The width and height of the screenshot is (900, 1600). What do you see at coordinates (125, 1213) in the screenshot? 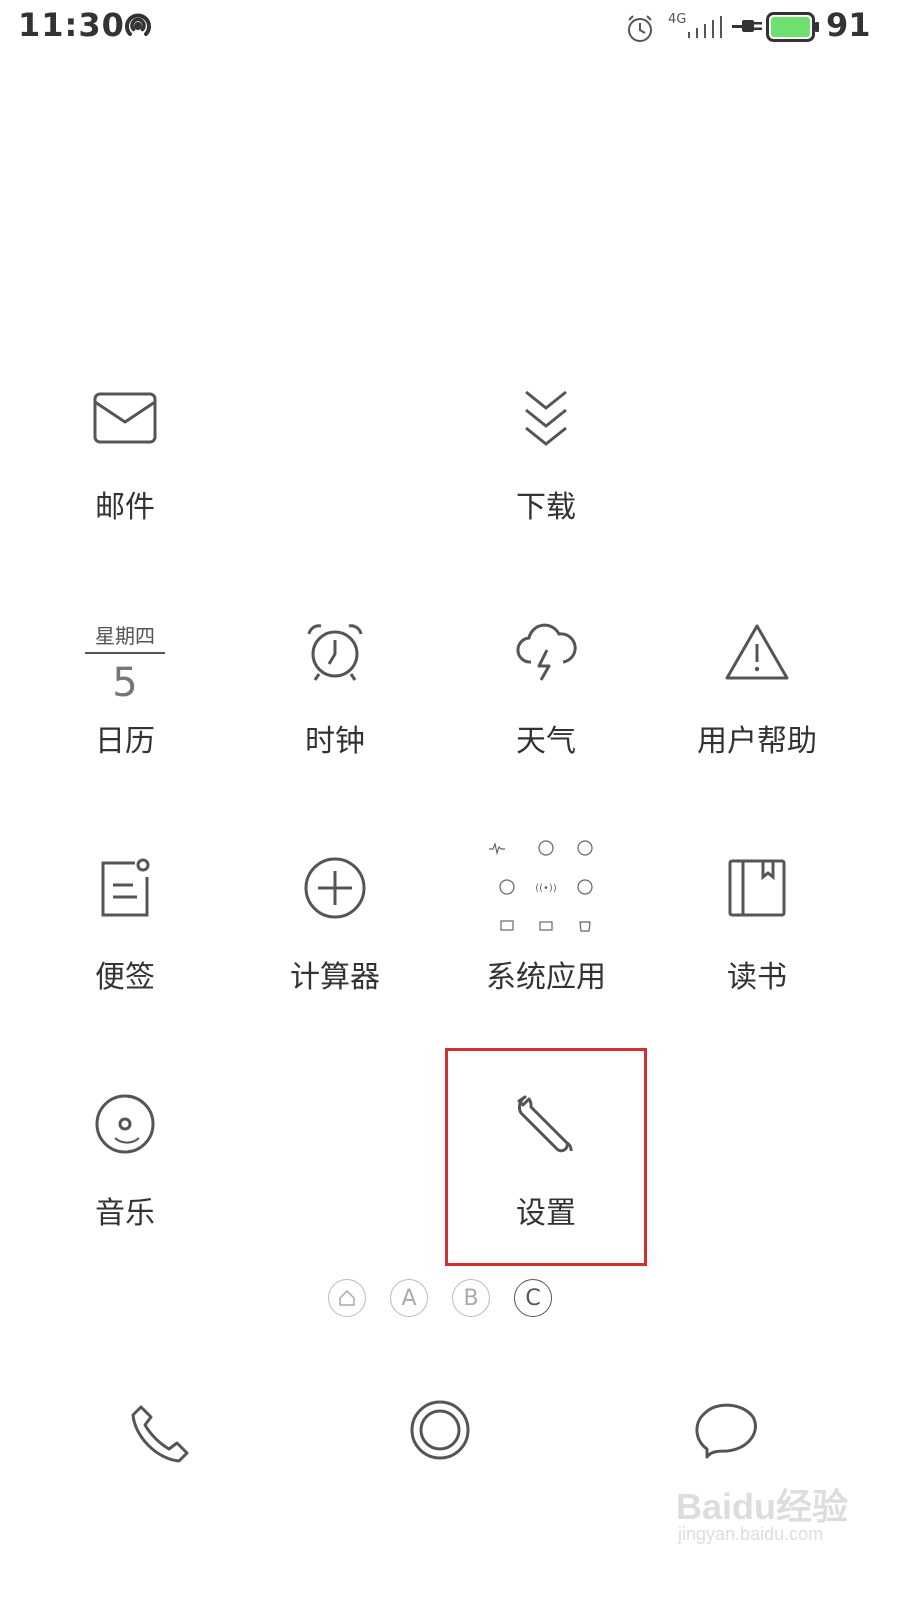
I see `app-label: 音乐` at bounding box center [125, 1213].